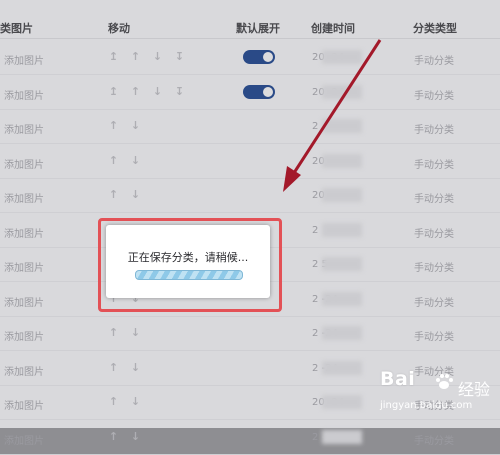 Image resolution: width=500 pixels, height=455 pixels. Describe the element at coordinates (444, 381) in the screenshot. I see `paw-icon` at that location.